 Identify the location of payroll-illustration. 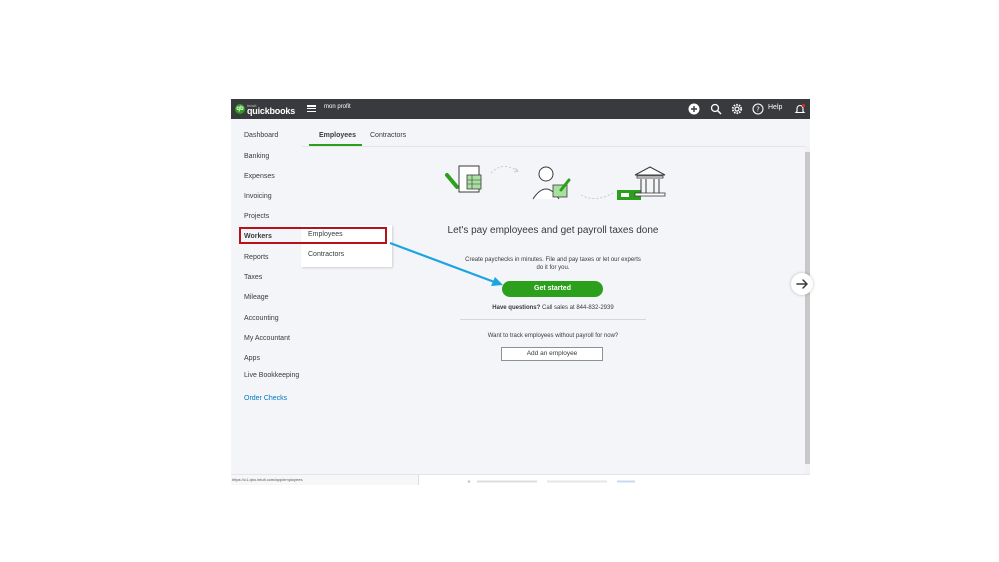
(555, 182).